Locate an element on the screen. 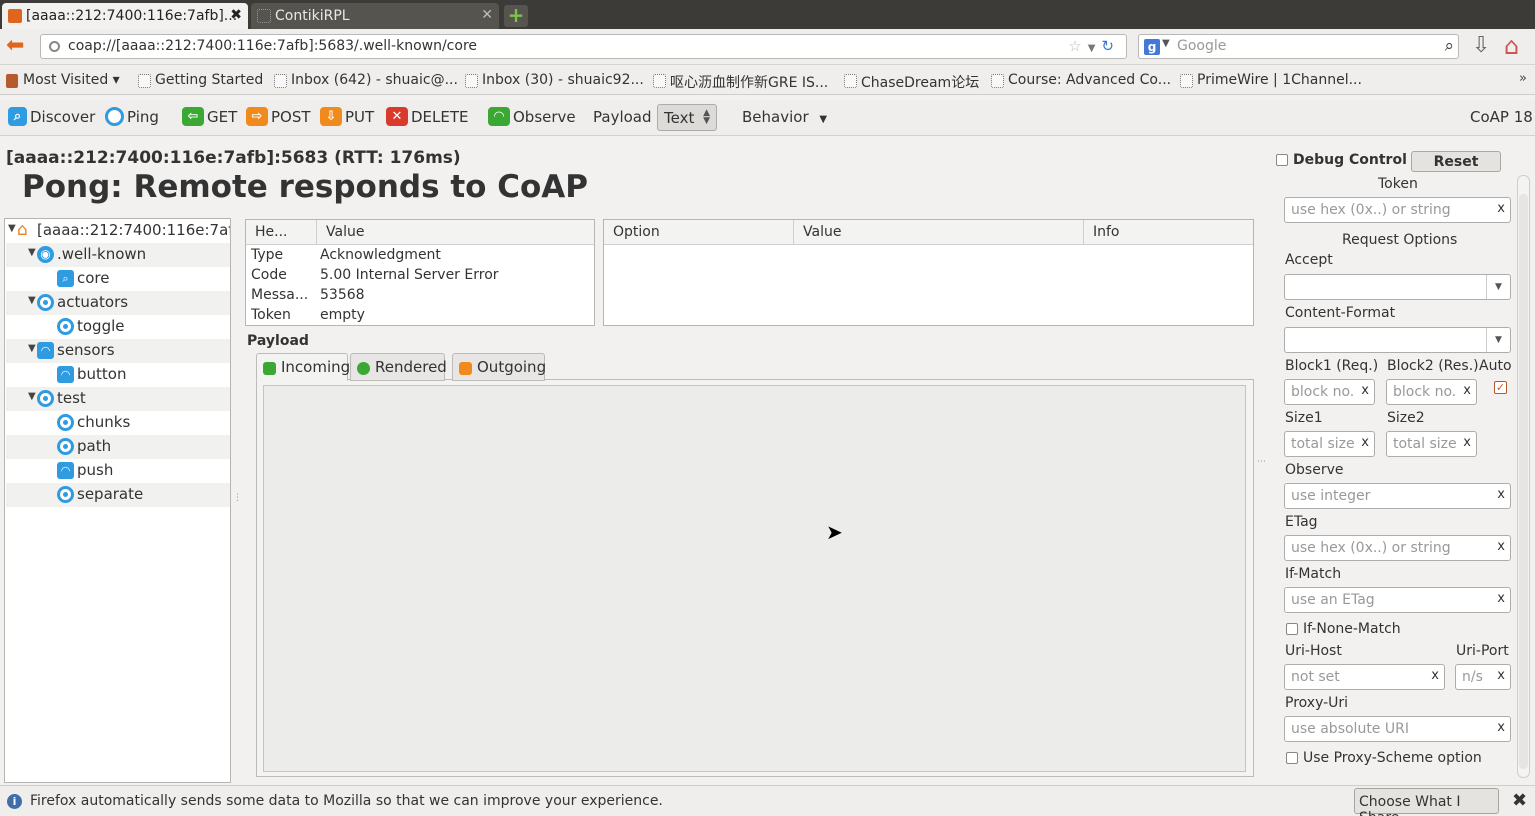 The image size is (1535, 816). choose-what-i-share-button: Choose What I Share is located at coordinates (1426, 802).